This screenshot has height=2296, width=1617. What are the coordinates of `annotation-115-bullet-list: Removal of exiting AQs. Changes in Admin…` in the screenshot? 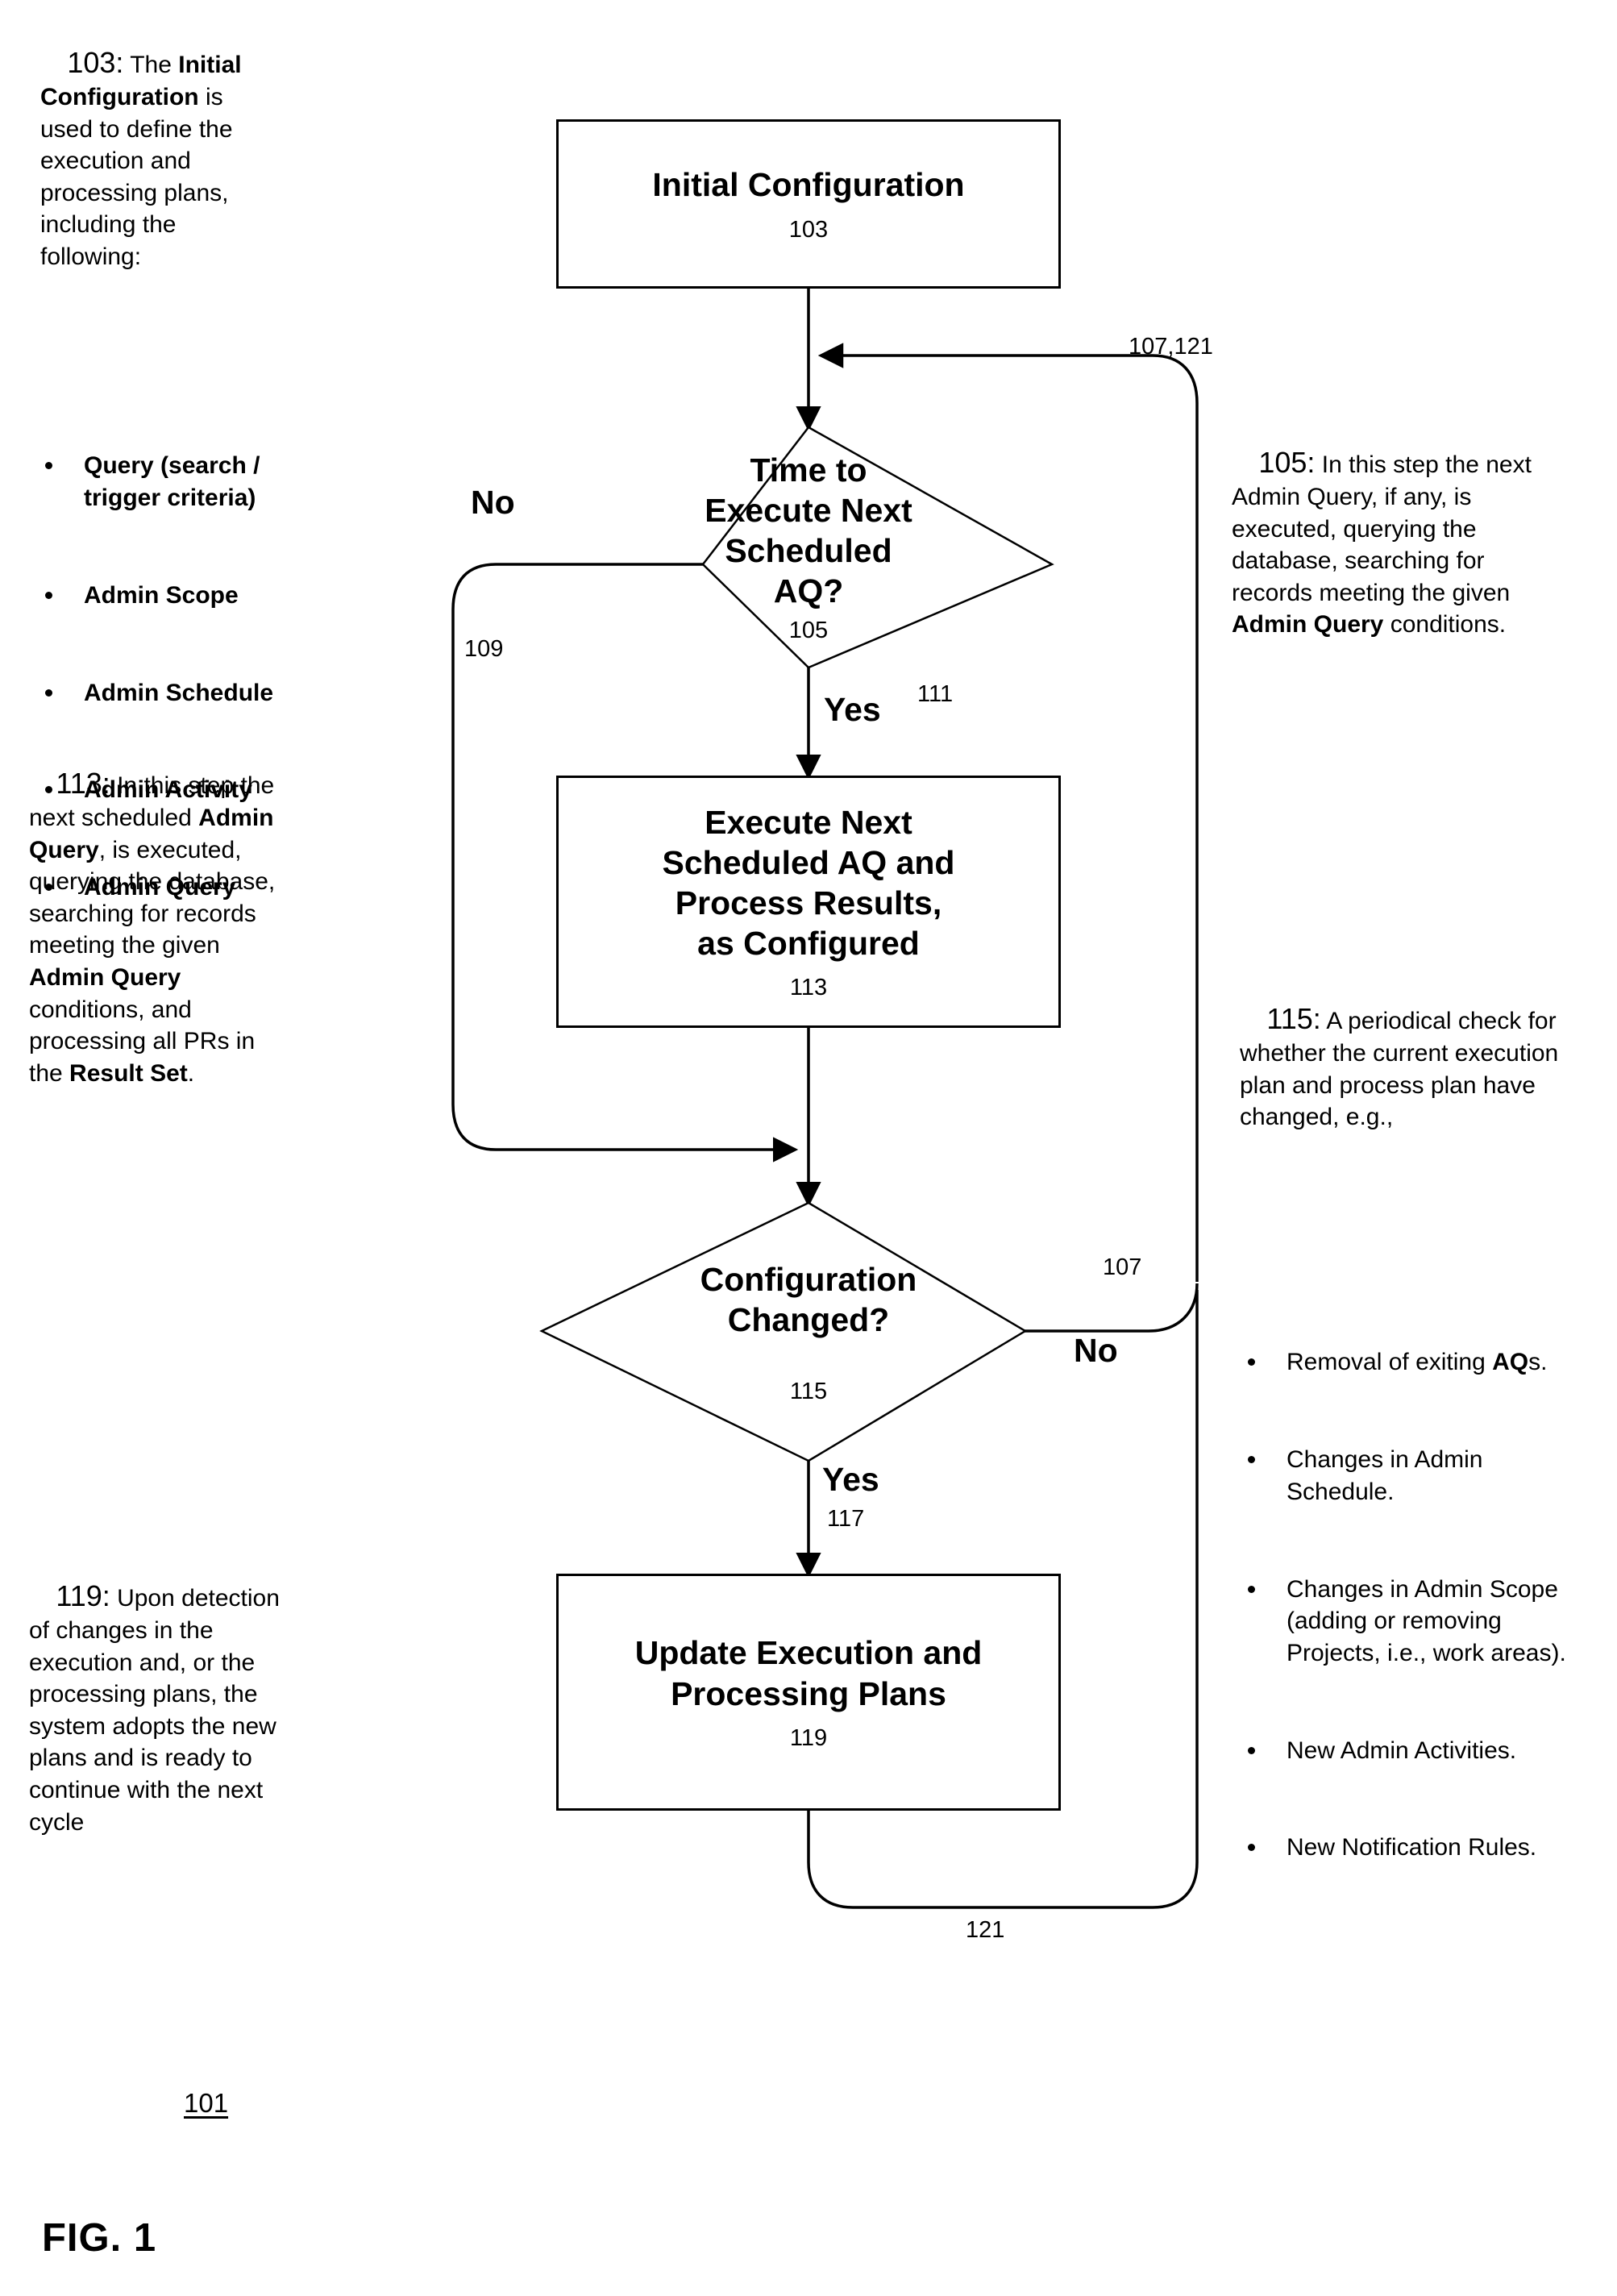 It's located at (1400, 1606).